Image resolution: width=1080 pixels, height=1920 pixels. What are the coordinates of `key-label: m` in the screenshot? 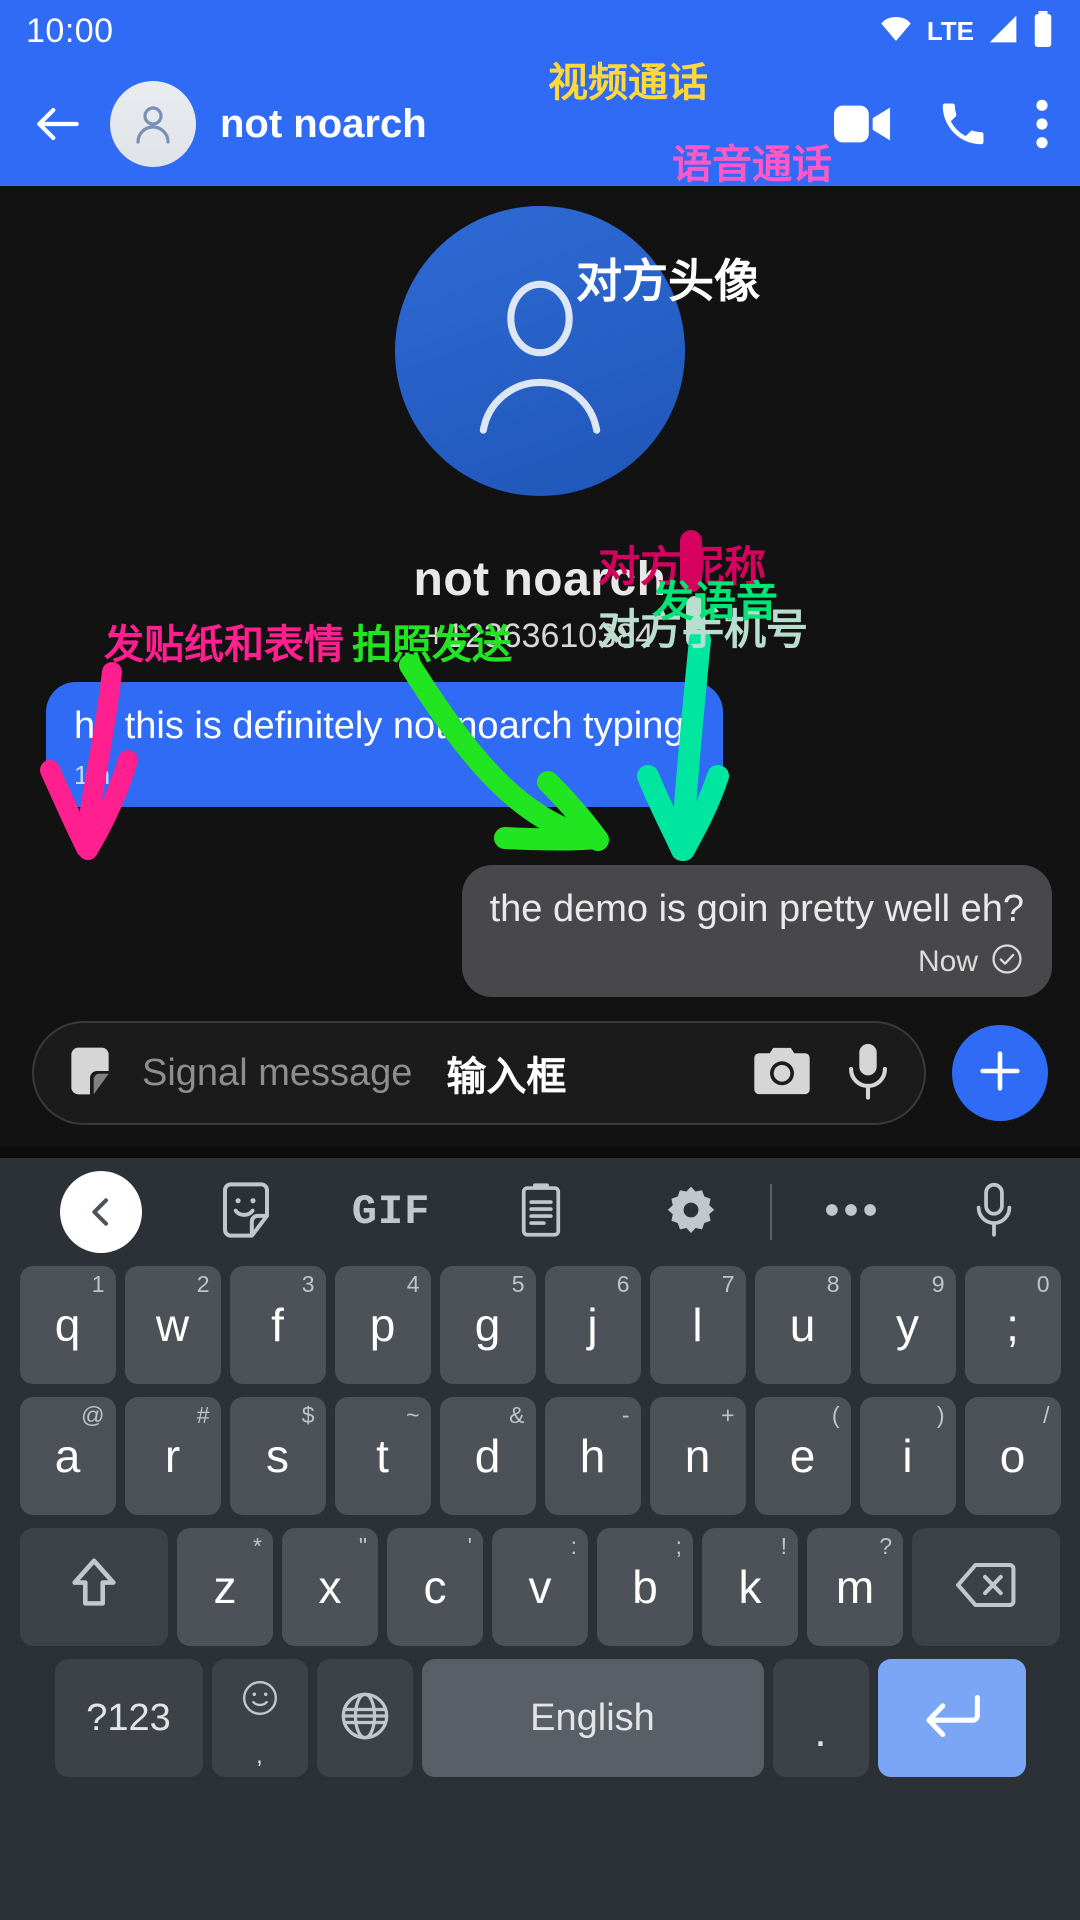 It's located at (855, 1587).